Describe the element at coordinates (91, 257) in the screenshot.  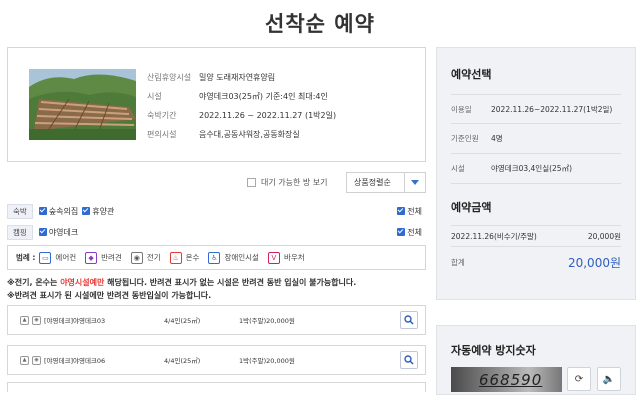
I see `dog-icon: ◆` at that location.